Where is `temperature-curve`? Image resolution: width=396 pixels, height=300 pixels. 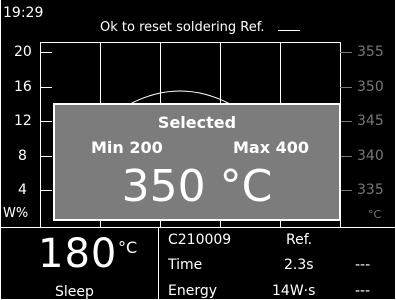 temperature-curve is located at coordinates (180, 97).